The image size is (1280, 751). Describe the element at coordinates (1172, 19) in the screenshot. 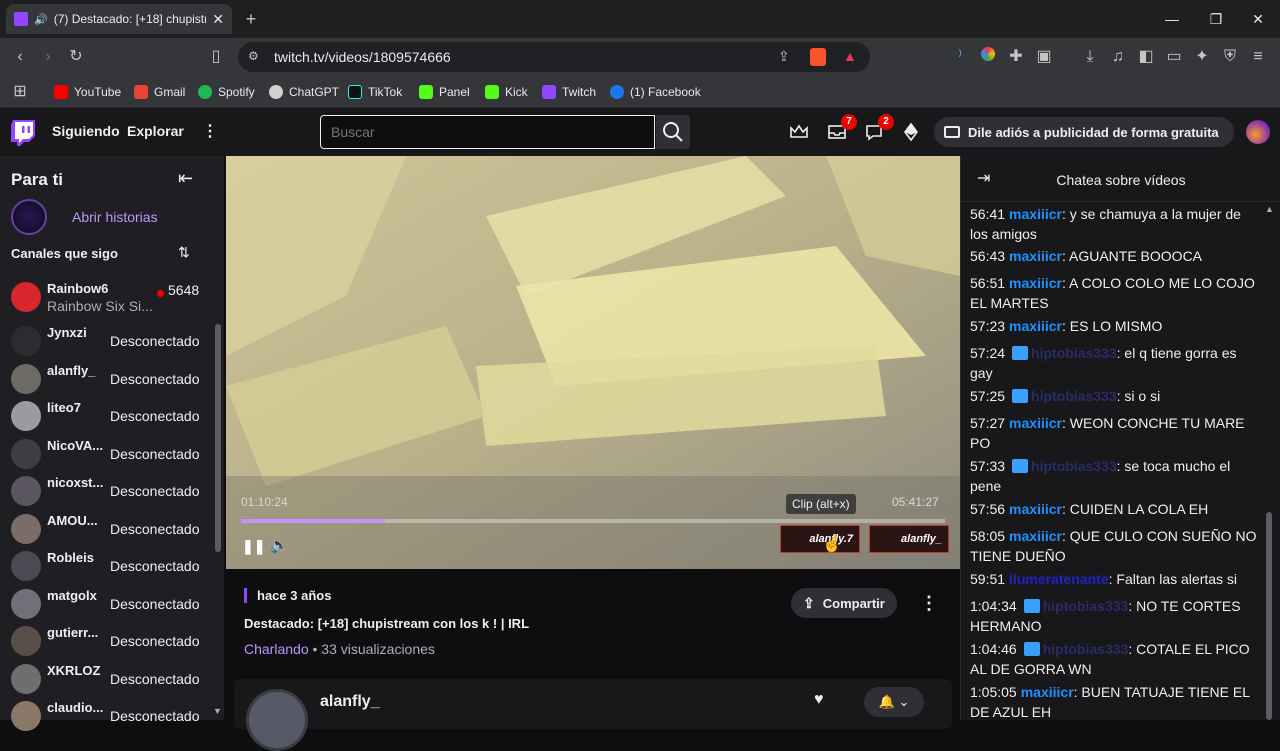

I see `minimize-button: —` at that location.